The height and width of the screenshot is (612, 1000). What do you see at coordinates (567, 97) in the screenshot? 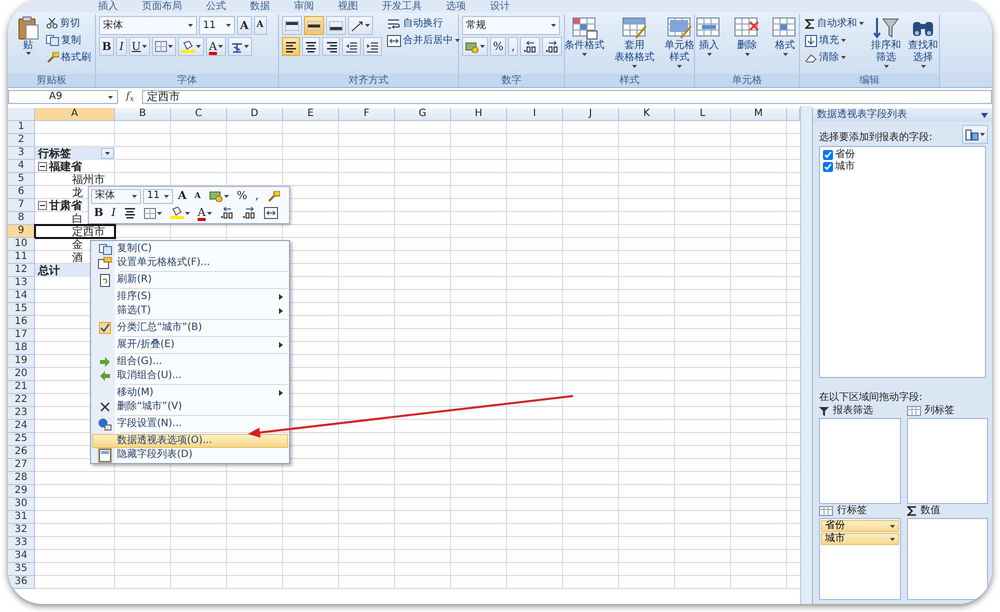
I see `formula-field: 定西市` at bounding box center [567, 97].